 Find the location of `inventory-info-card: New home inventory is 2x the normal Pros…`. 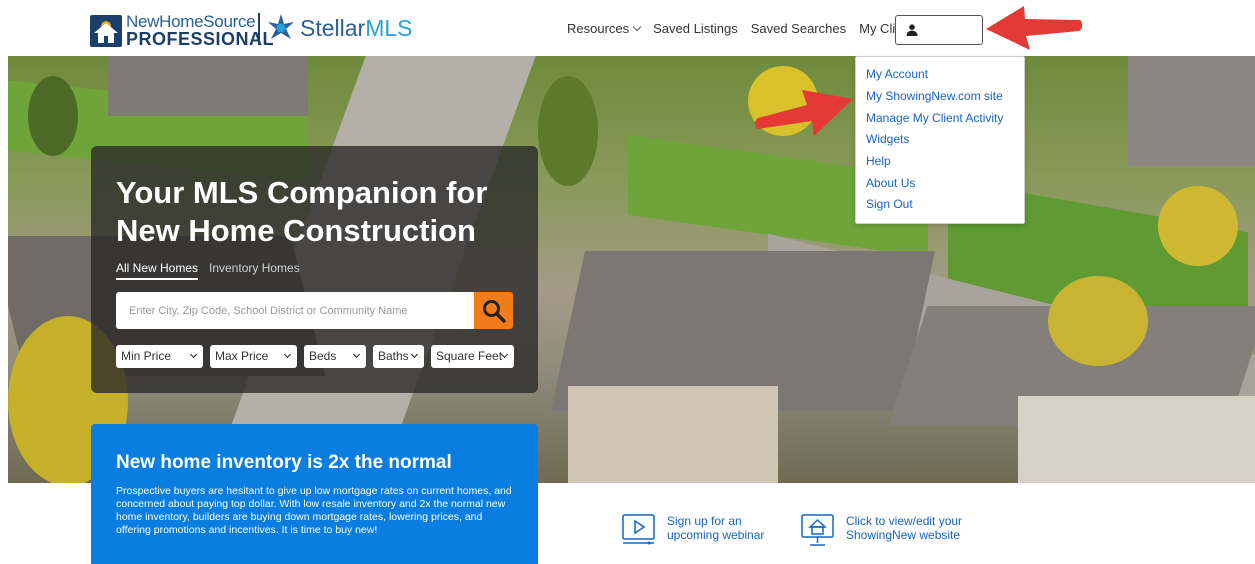

inventory-info-card: New home inventory is 2x the normal Pros… is located at coordinates (314, 494).